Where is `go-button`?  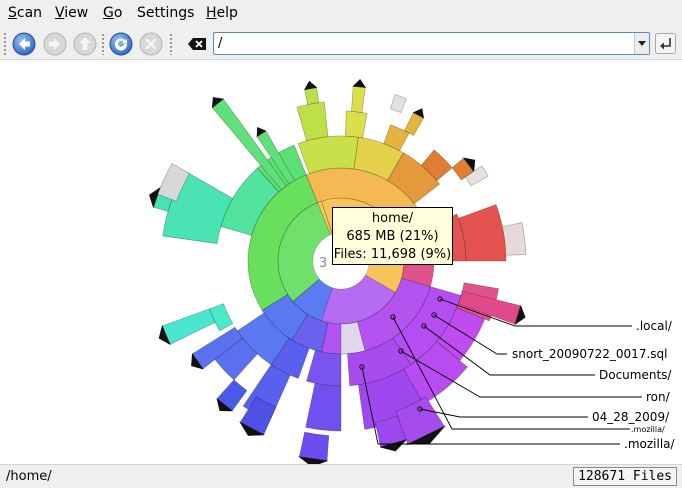 go-button is located at coordinates (665, 43).